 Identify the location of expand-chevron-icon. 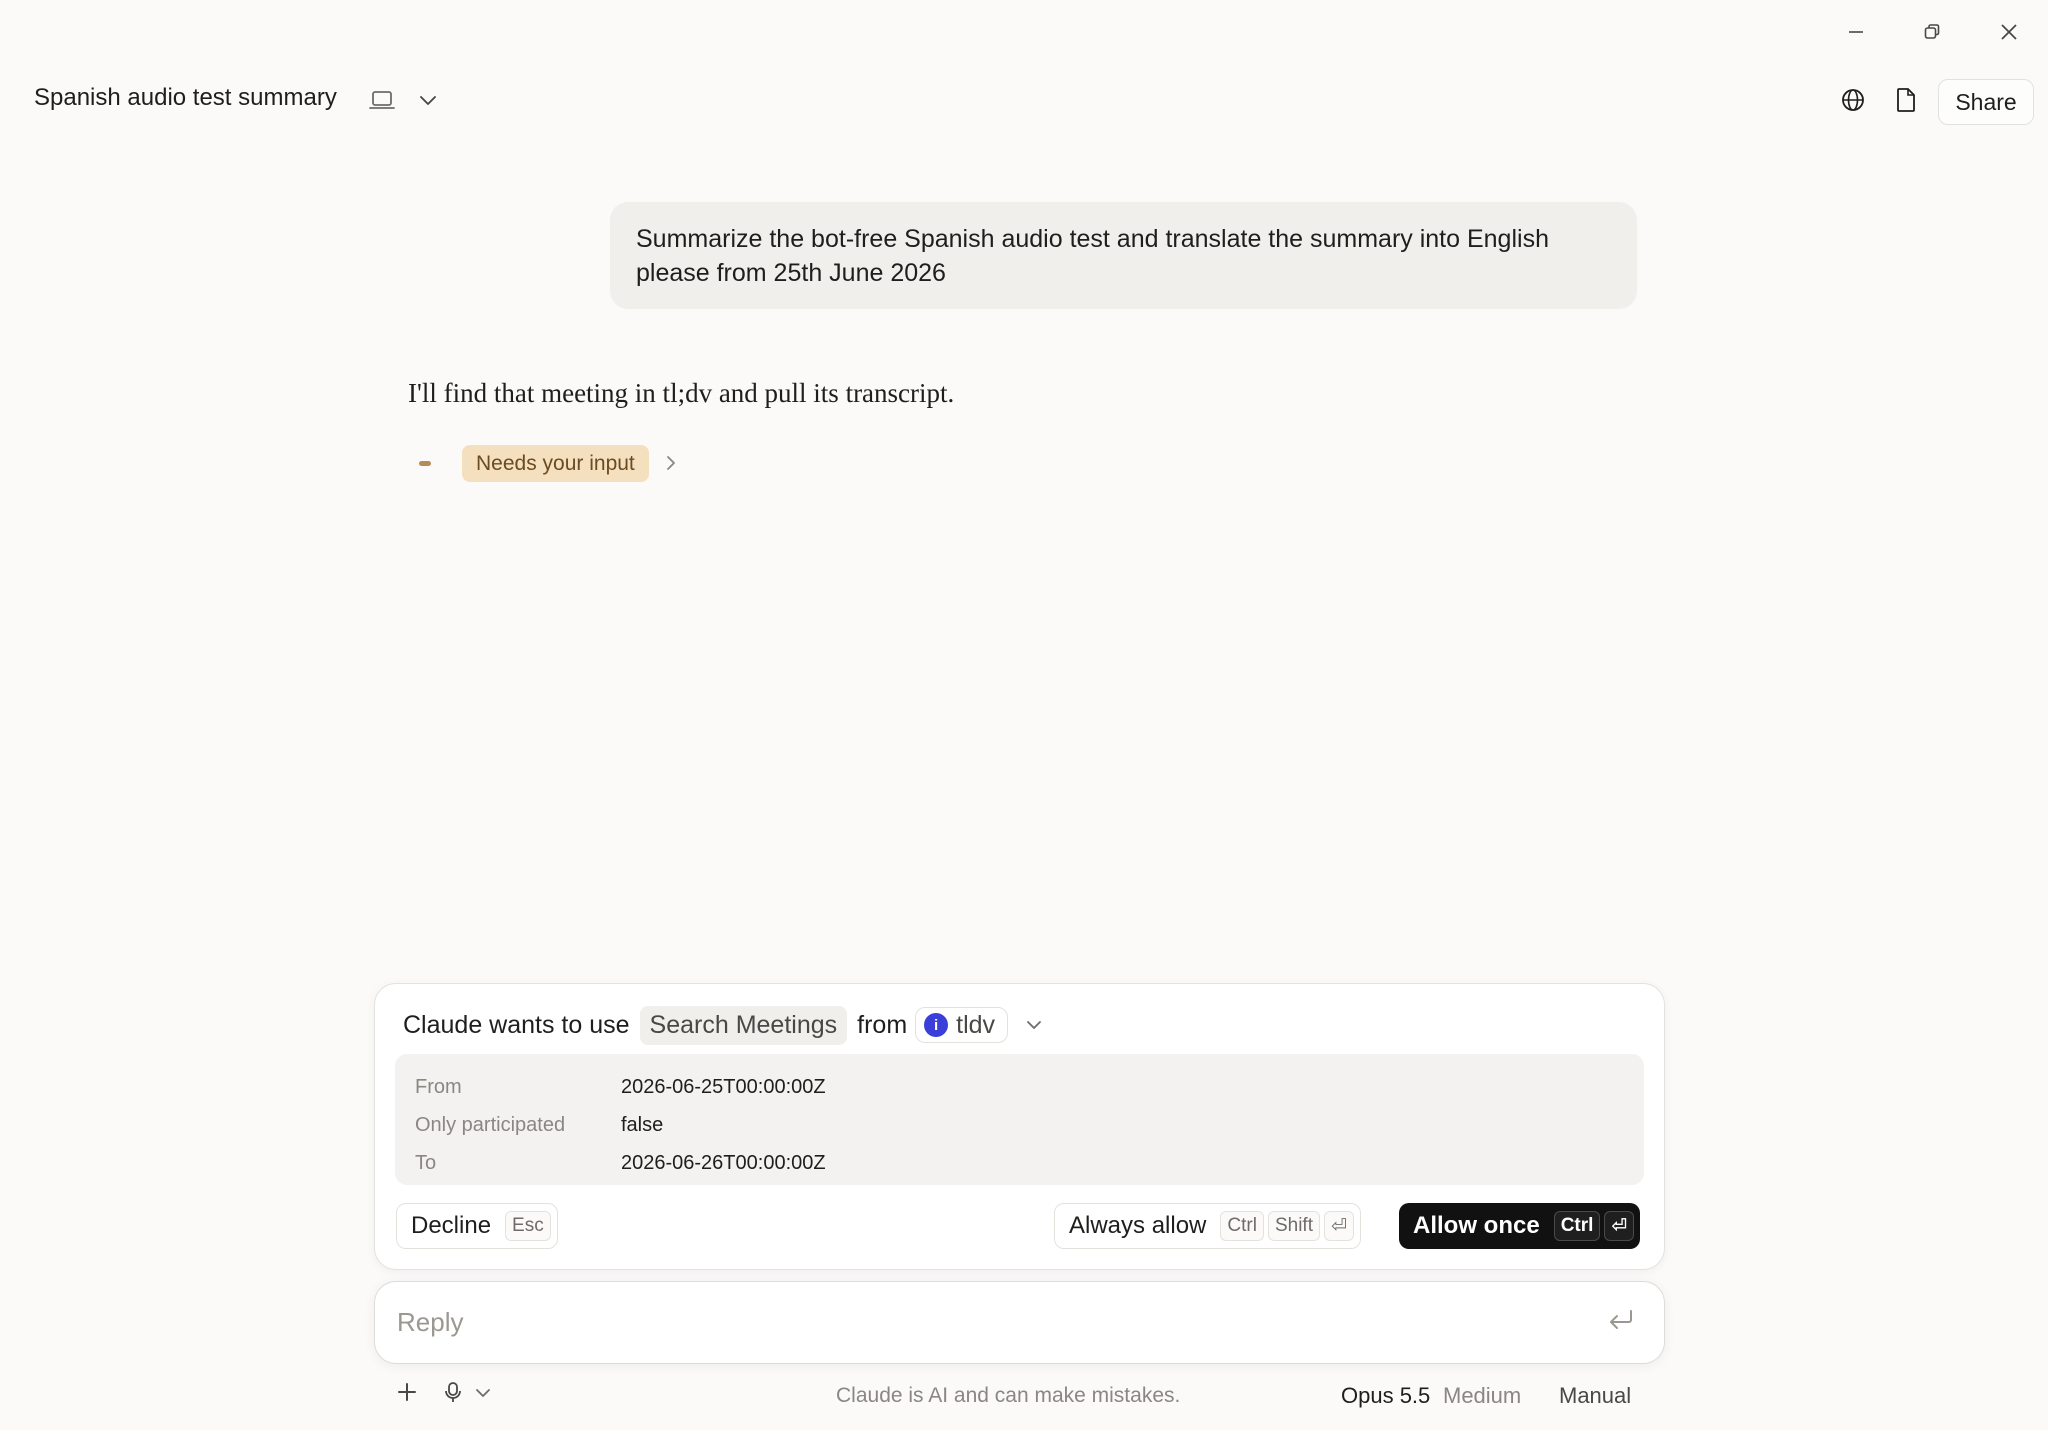
(1034, 1025).